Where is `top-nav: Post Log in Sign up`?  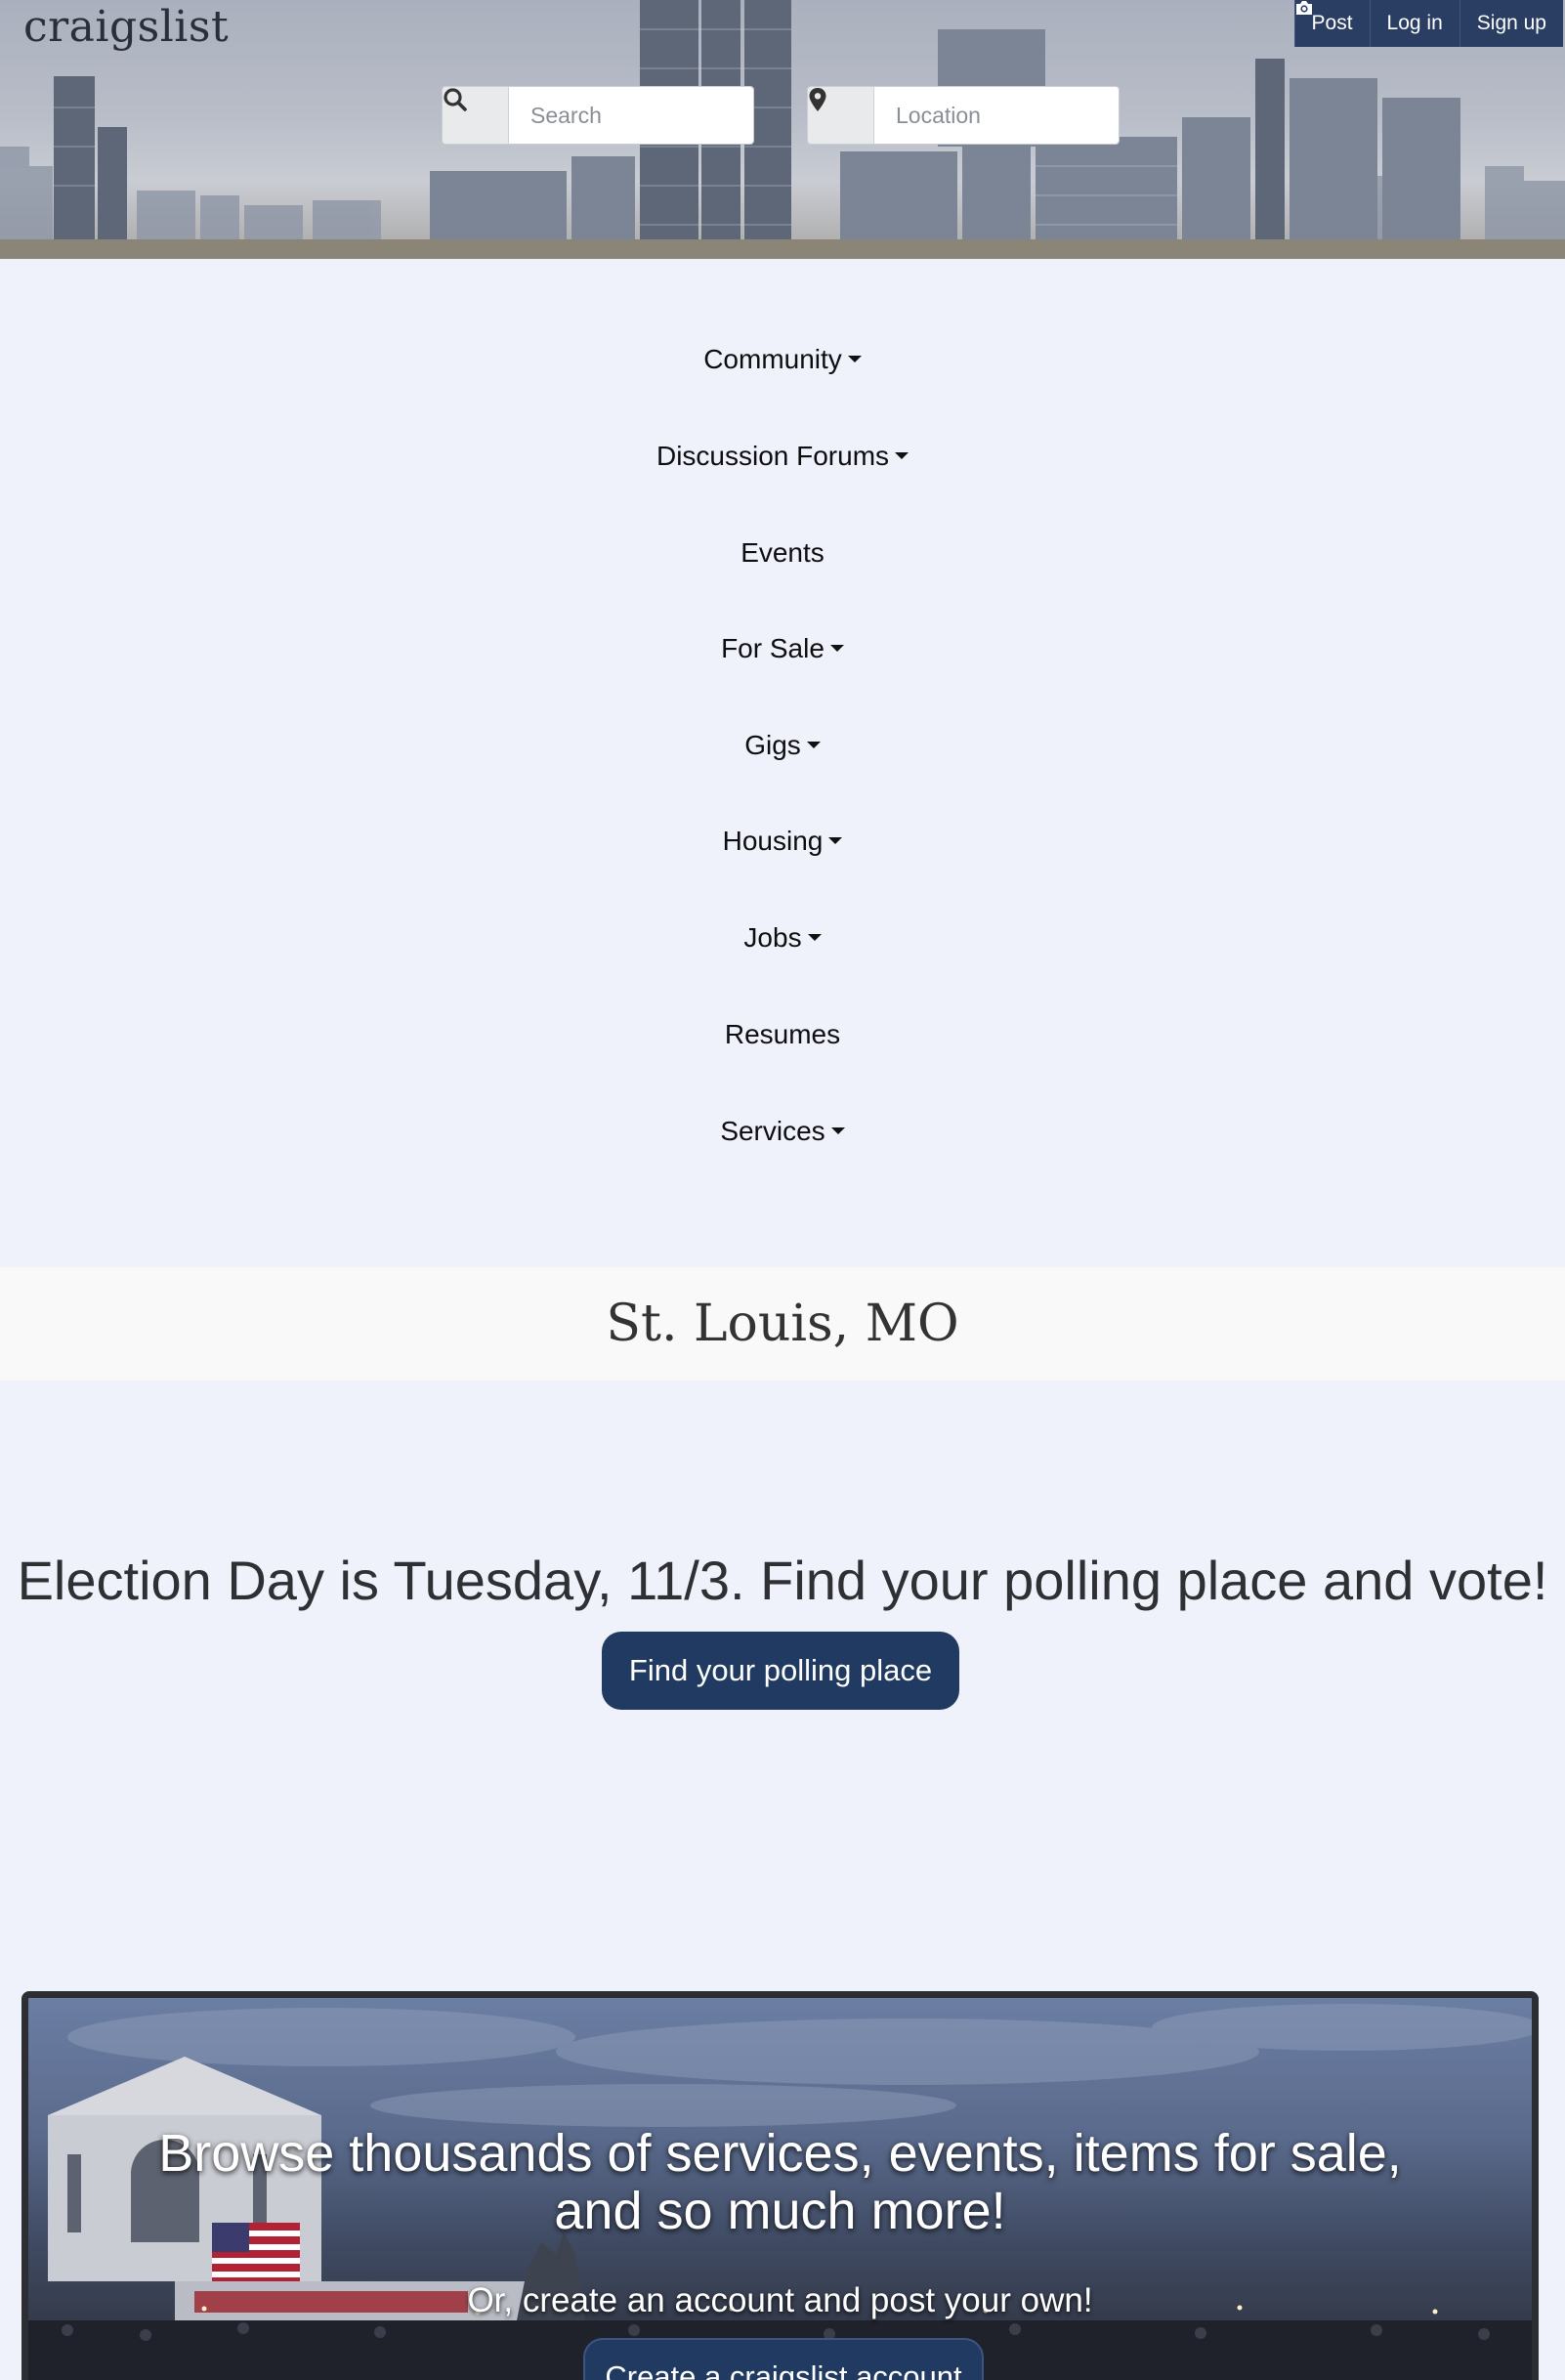 top-nav: Post Log in Sign up is located at coordinates (1428, 23).